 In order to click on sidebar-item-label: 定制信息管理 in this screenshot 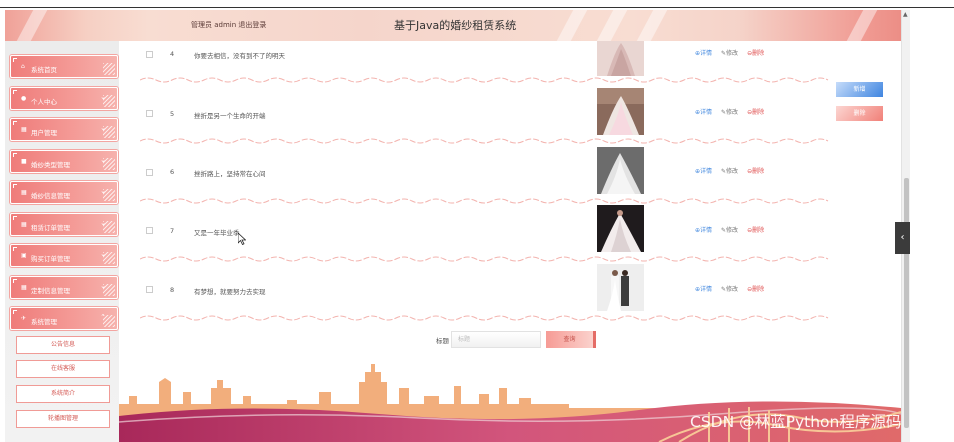, I will do `click(50, 291)`.